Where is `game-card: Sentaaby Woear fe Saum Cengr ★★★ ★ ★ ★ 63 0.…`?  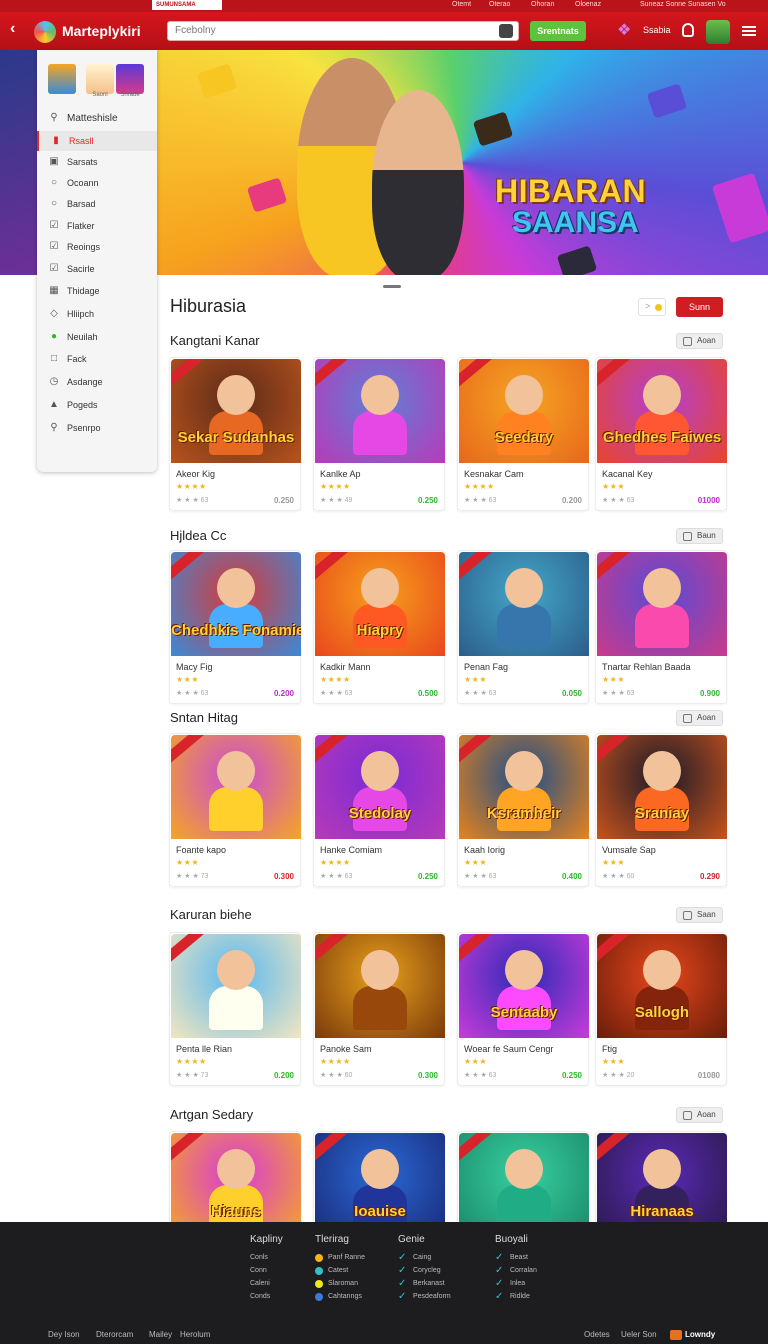 game-card: Sentaaby Woear fe Saum Cengr ★★★ ★ ★ ★ 63 0.… is located at coordinates (523, 1009).